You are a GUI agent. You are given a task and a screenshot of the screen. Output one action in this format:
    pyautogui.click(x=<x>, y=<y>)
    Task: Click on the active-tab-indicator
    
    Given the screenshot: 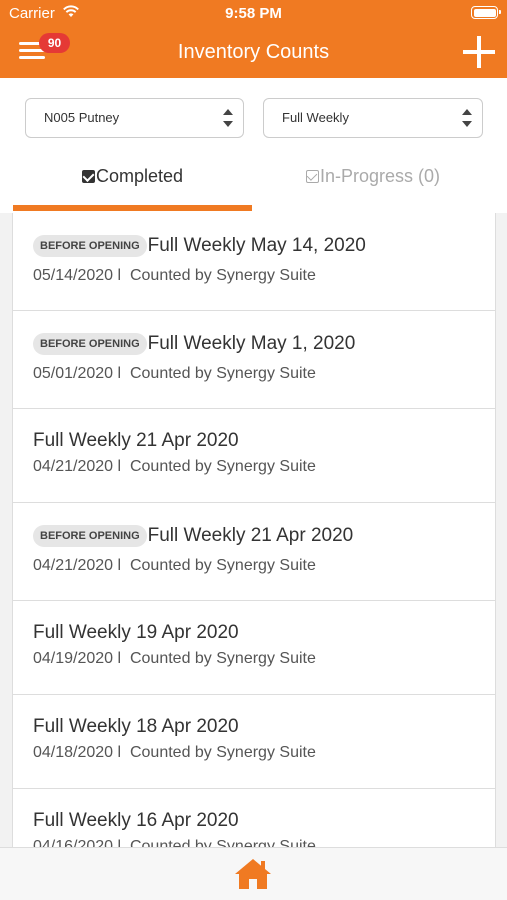 What is the action you would take?
    pyautogui.click(x=132, y=208)
    